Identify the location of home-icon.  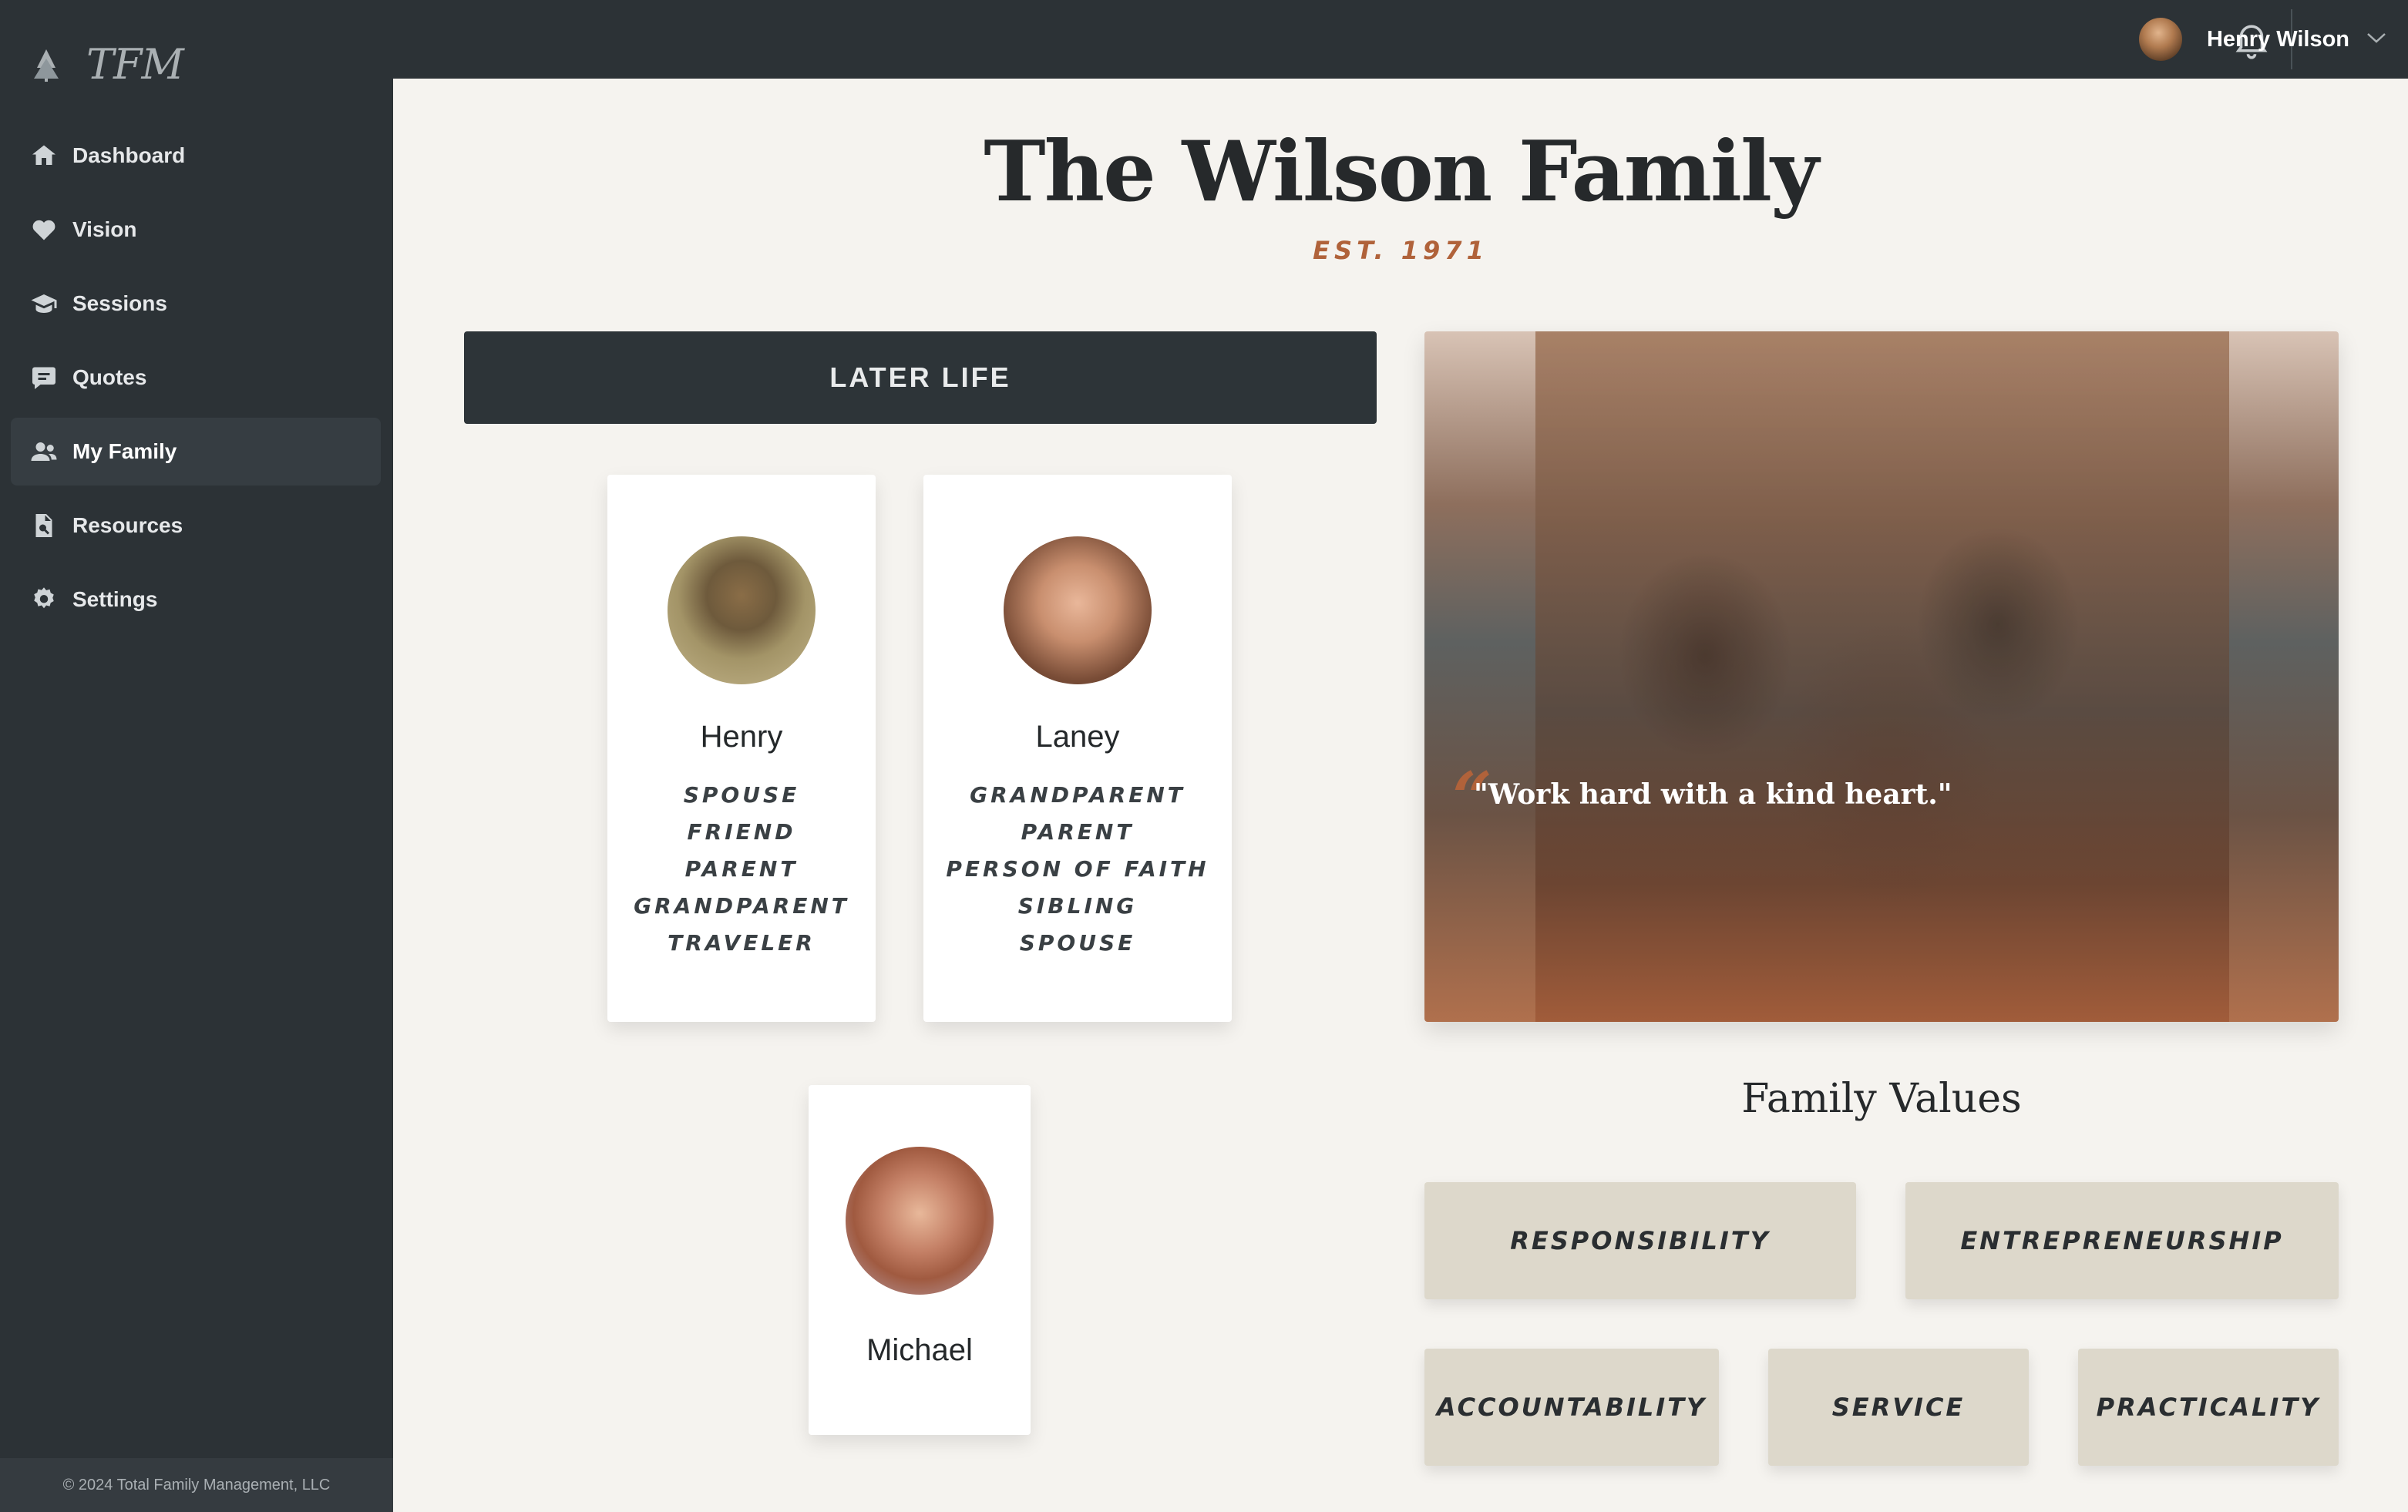
(44, 156).